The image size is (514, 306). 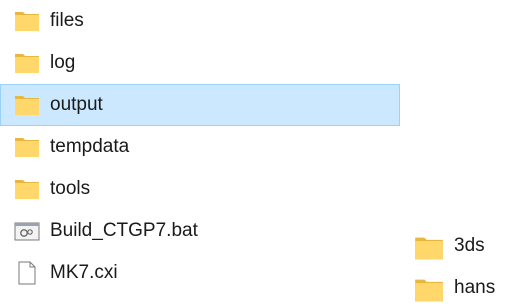 I want to click on file-icon, so click(x=27, y=273).